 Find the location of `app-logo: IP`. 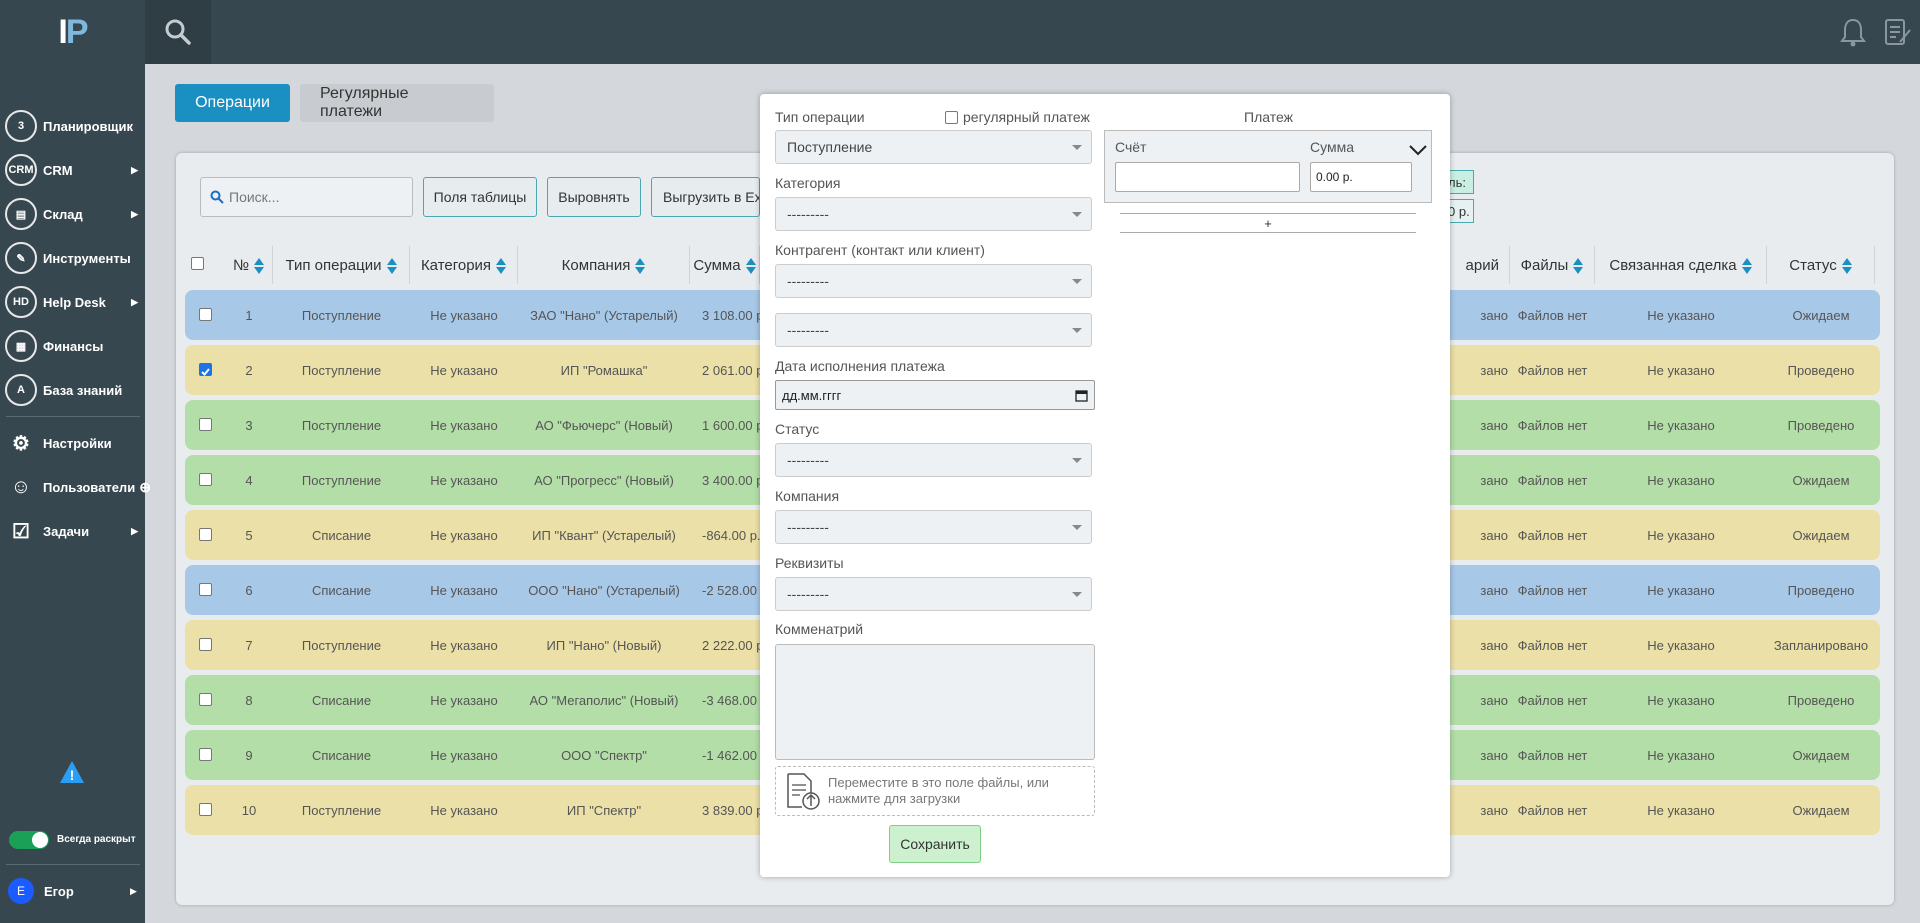

app-logo: IP is located at coordinates (72, 32).